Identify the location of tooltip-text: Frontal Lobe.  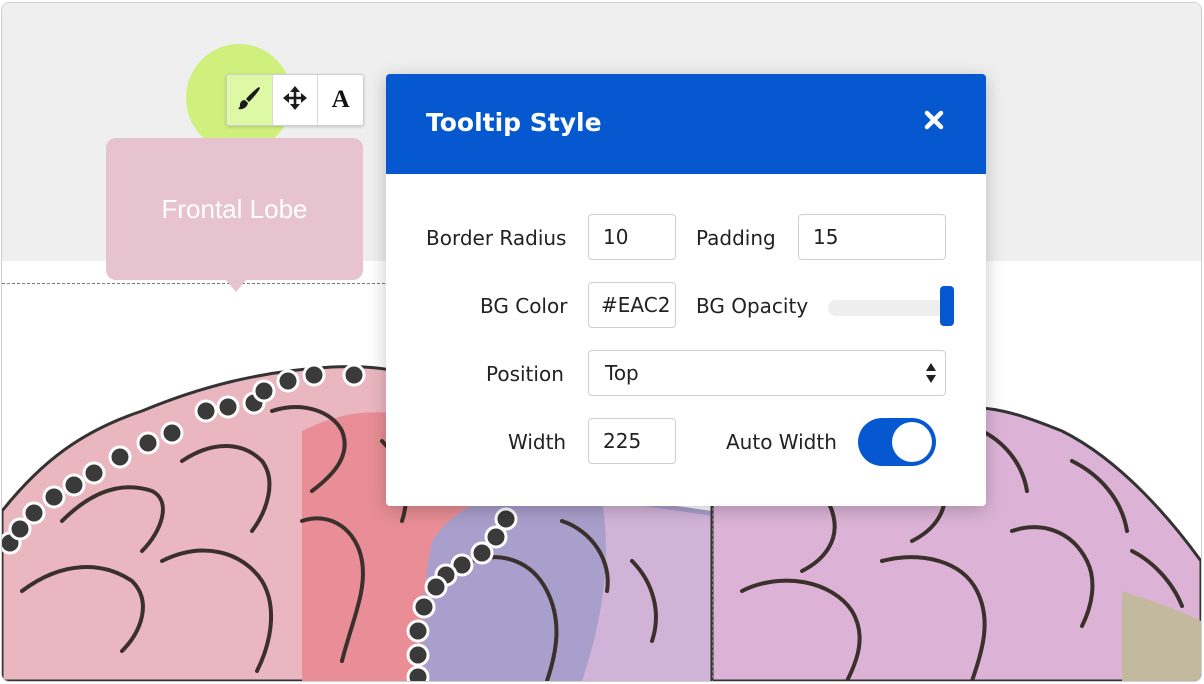
(234, 208).